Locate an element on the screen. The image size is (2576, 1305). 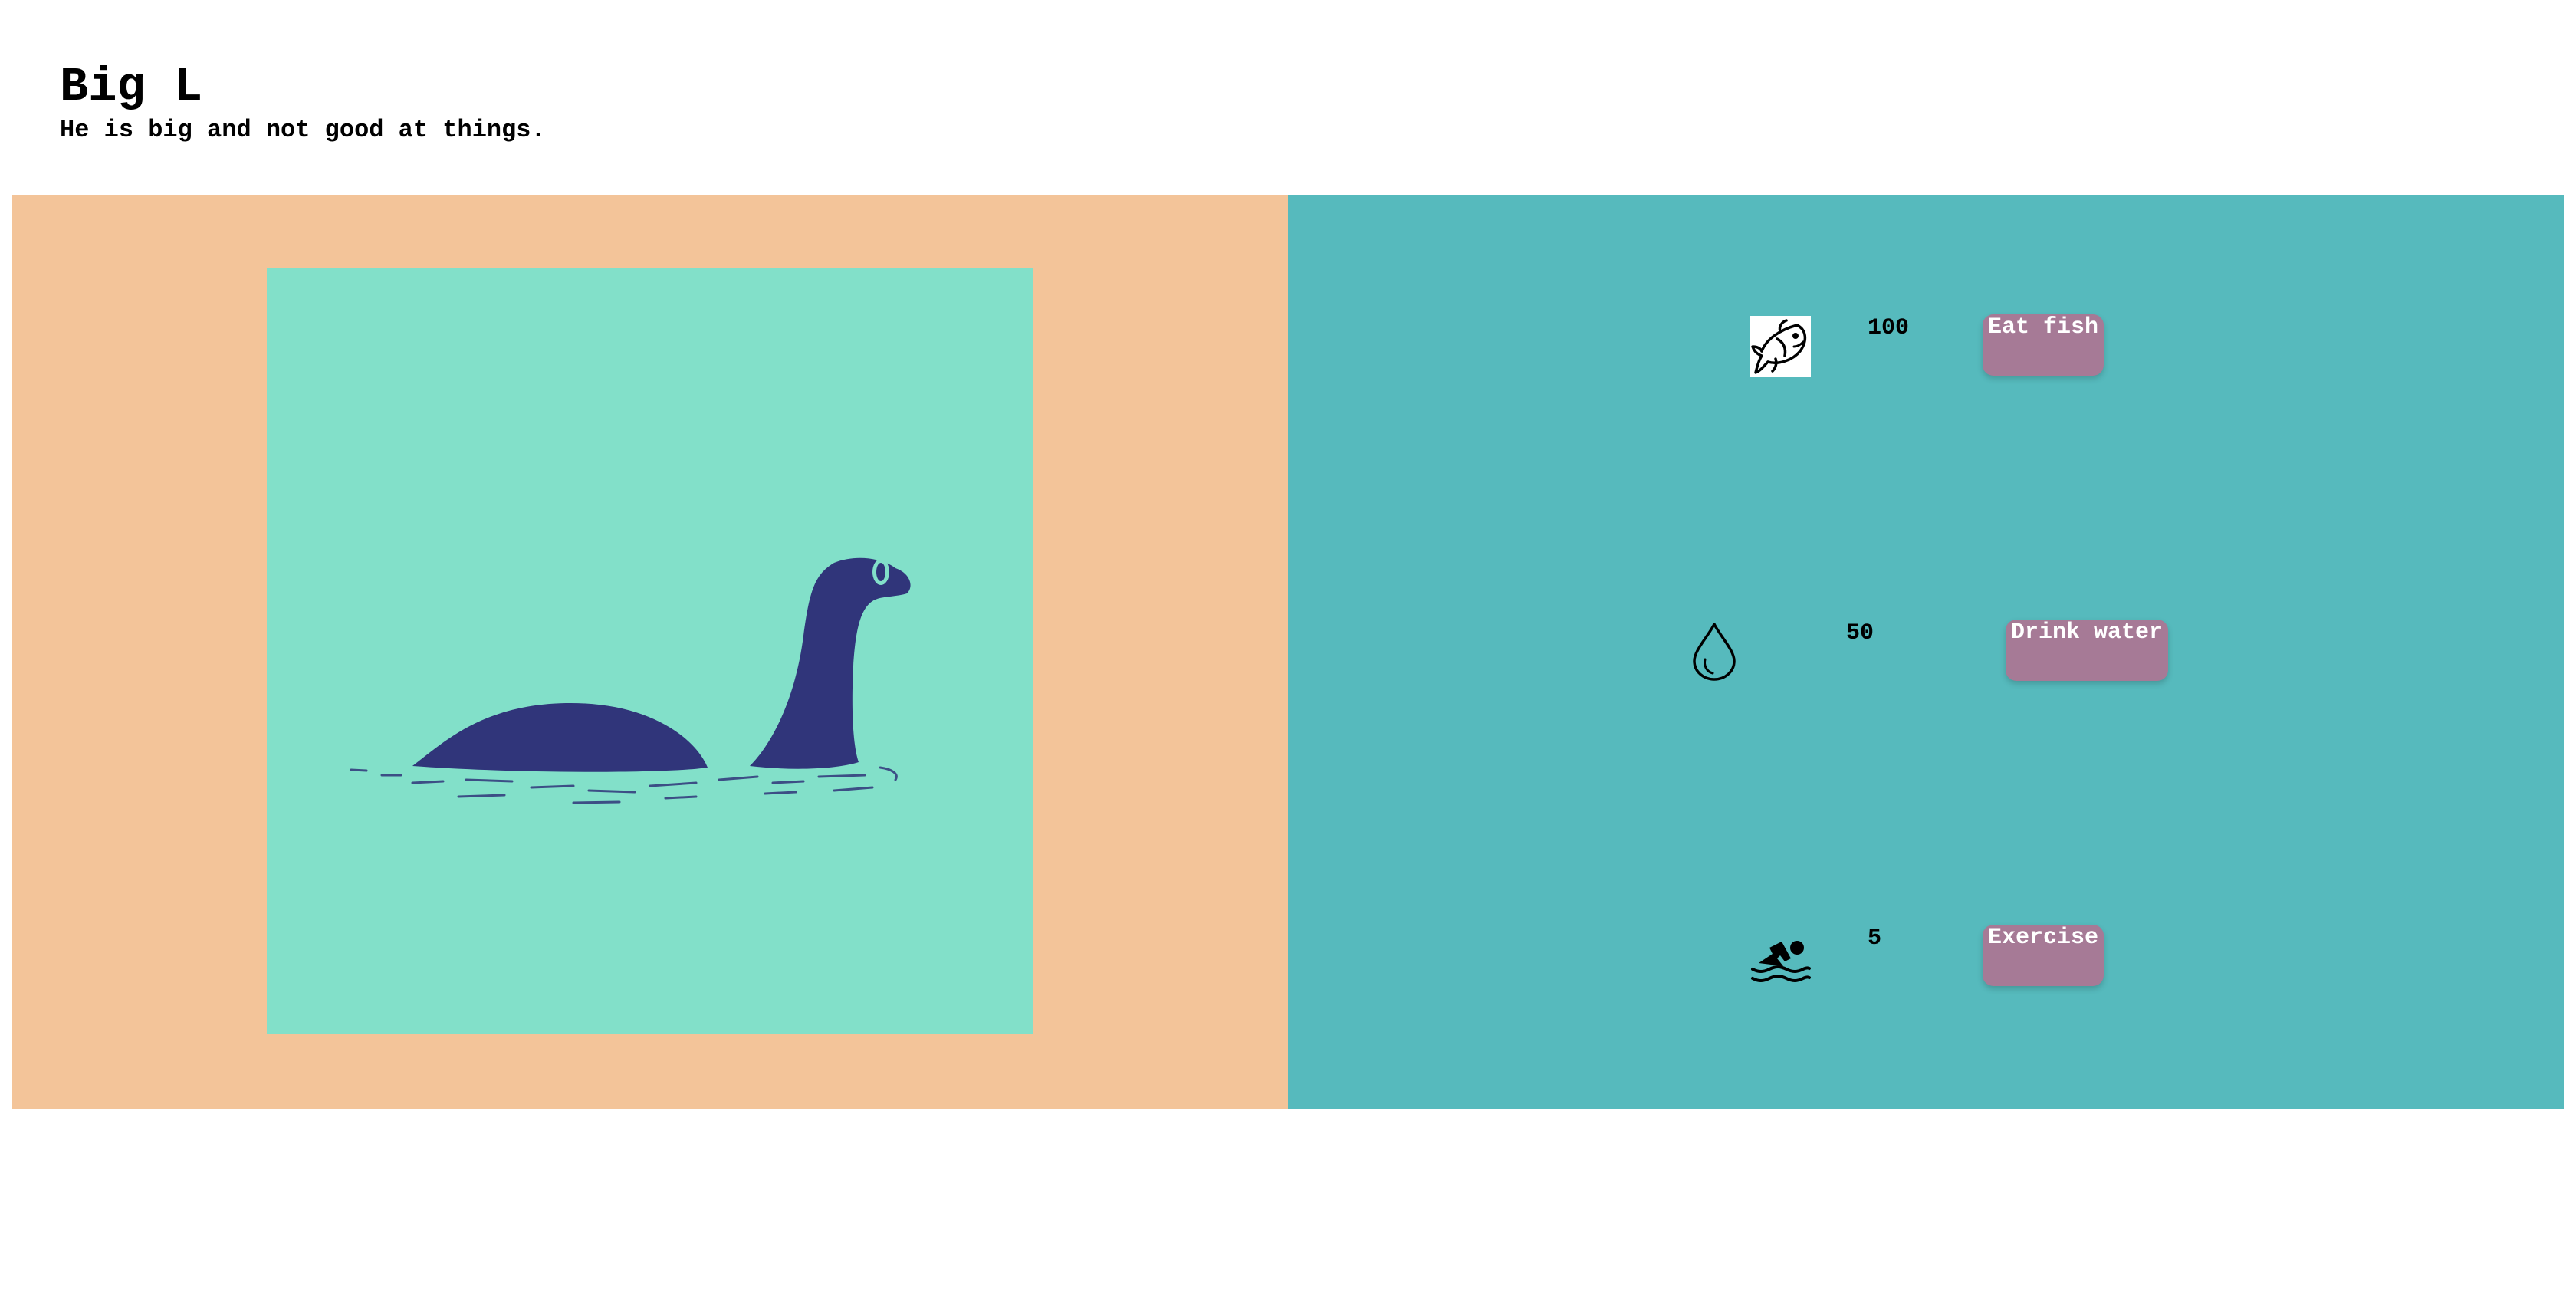
header: Big L He is big and not good at things. is located at coordinates (303, 103).